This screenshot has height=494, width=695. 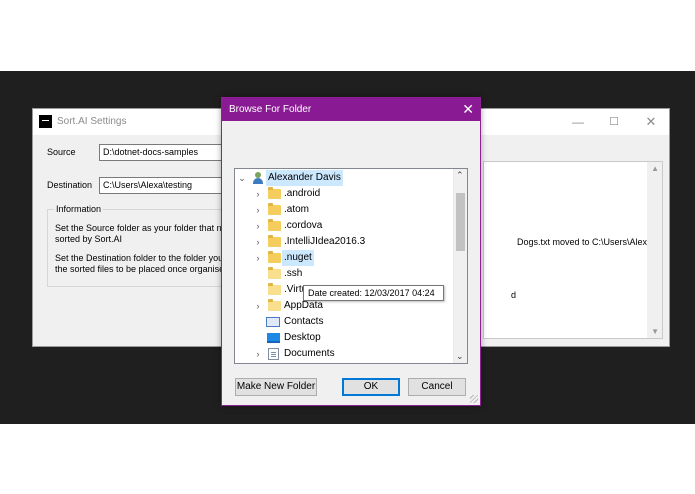 I want to click on tree-item-label: .cordova, so click(x=303, y=225).